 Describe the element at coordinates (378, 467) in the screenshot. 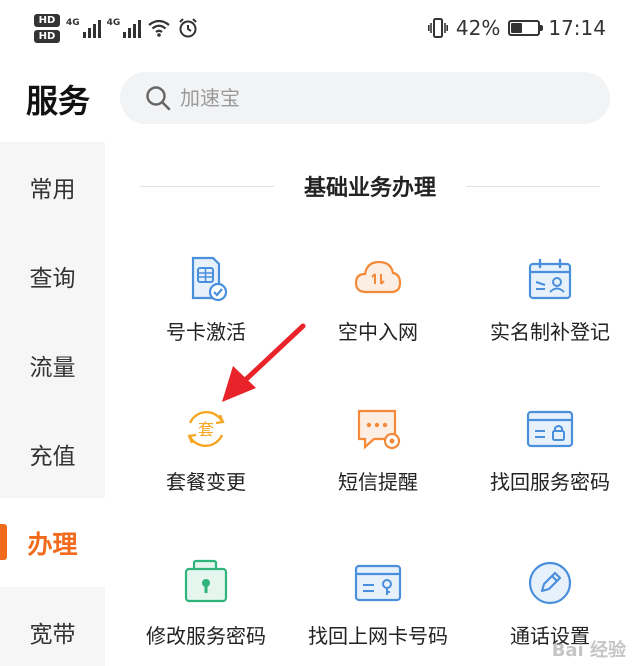

I see `service-sms-reminder: 短信提醒` at that location.